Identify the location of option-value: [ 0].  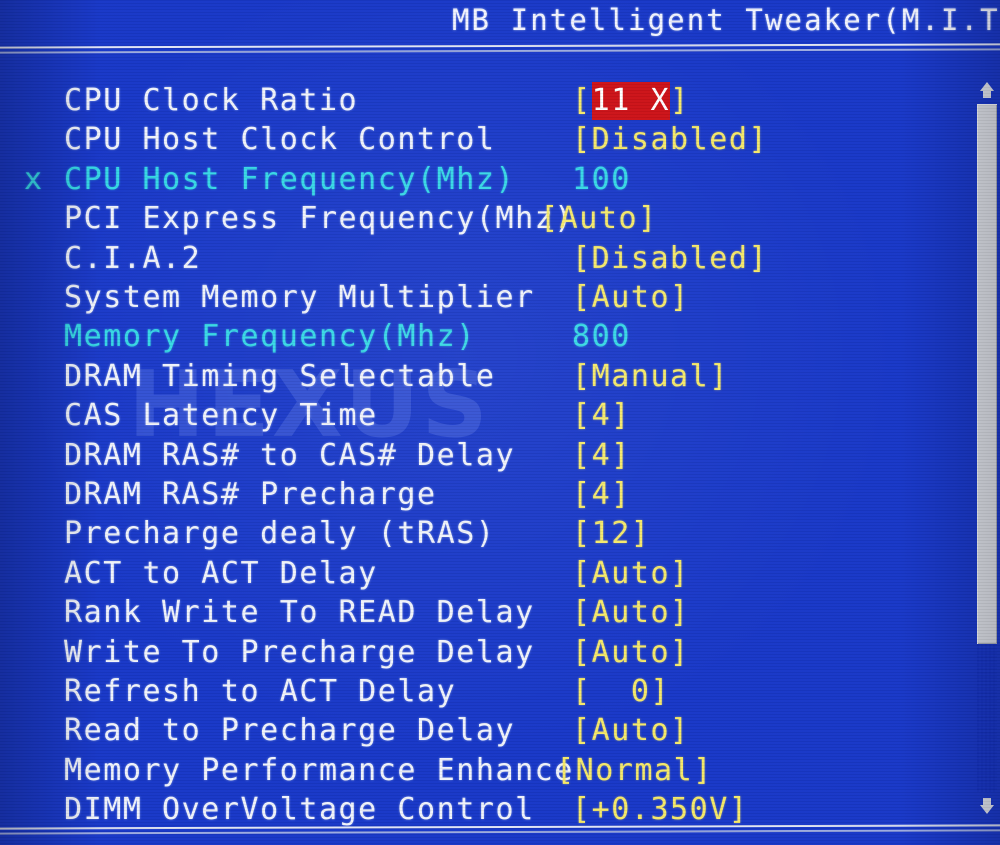
(621, 692).